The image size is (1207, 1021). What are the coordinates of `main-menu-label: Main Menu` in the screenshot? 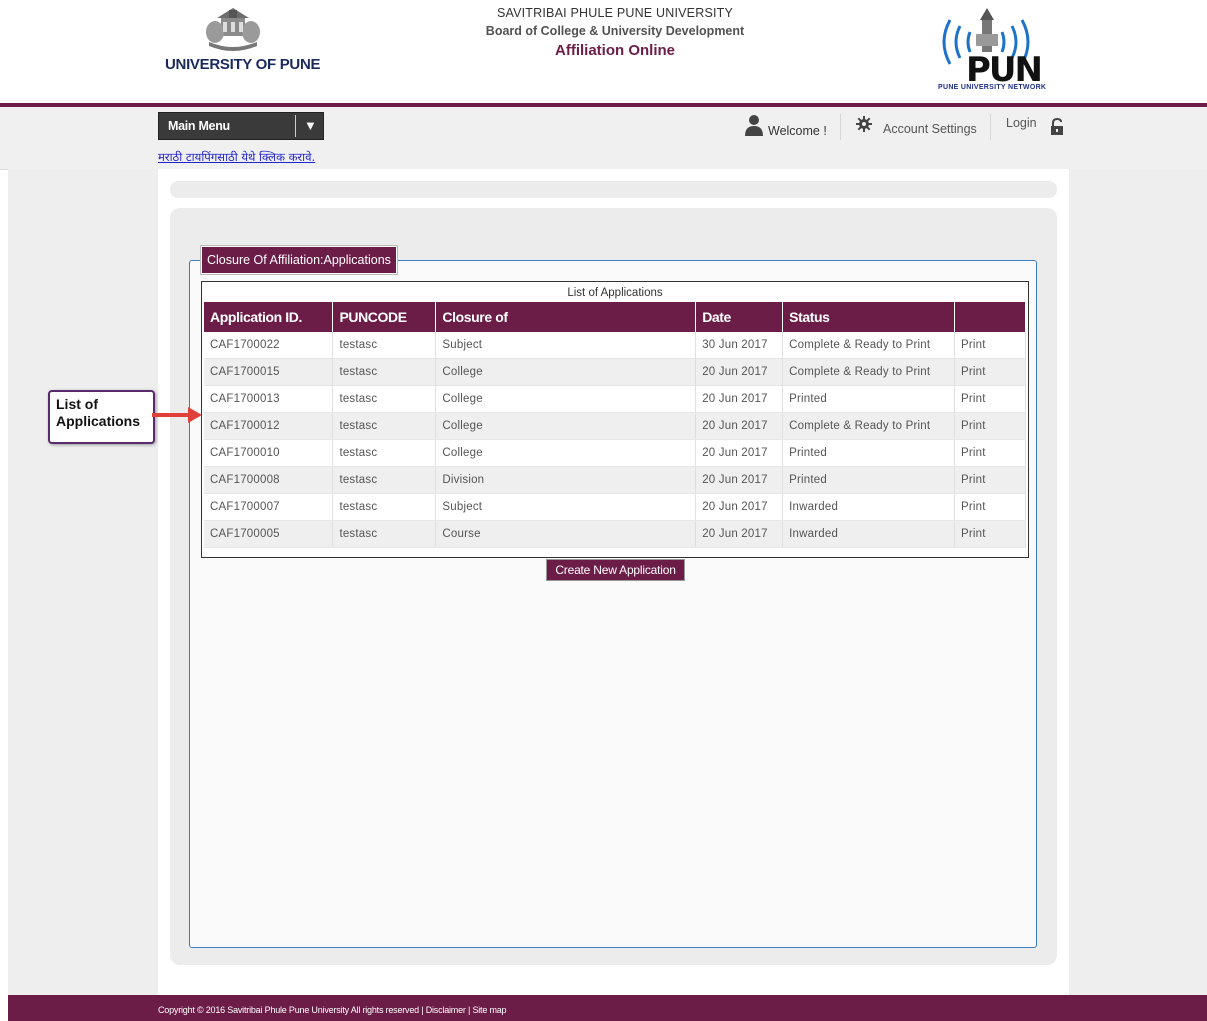 It's located at (199, 126).